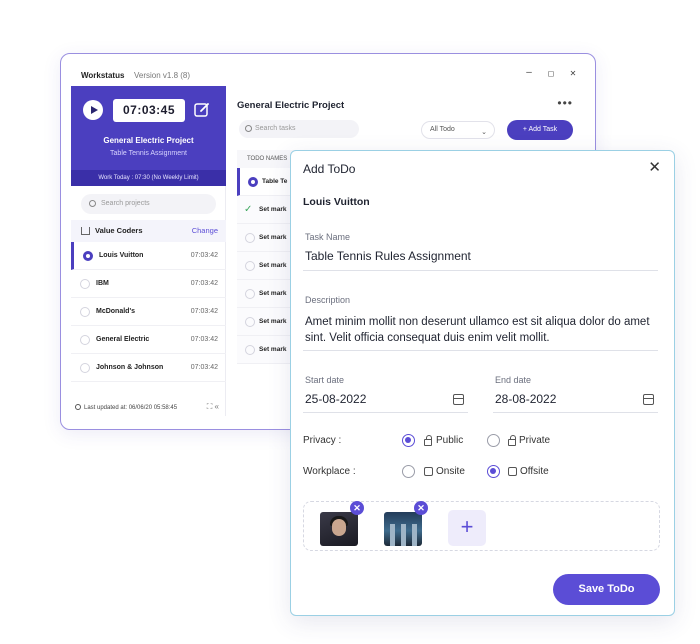  What do you see at coordinates (408, 440) in the screenshot?
I see `privacy-public-radio` at bounding box center [408, 440].